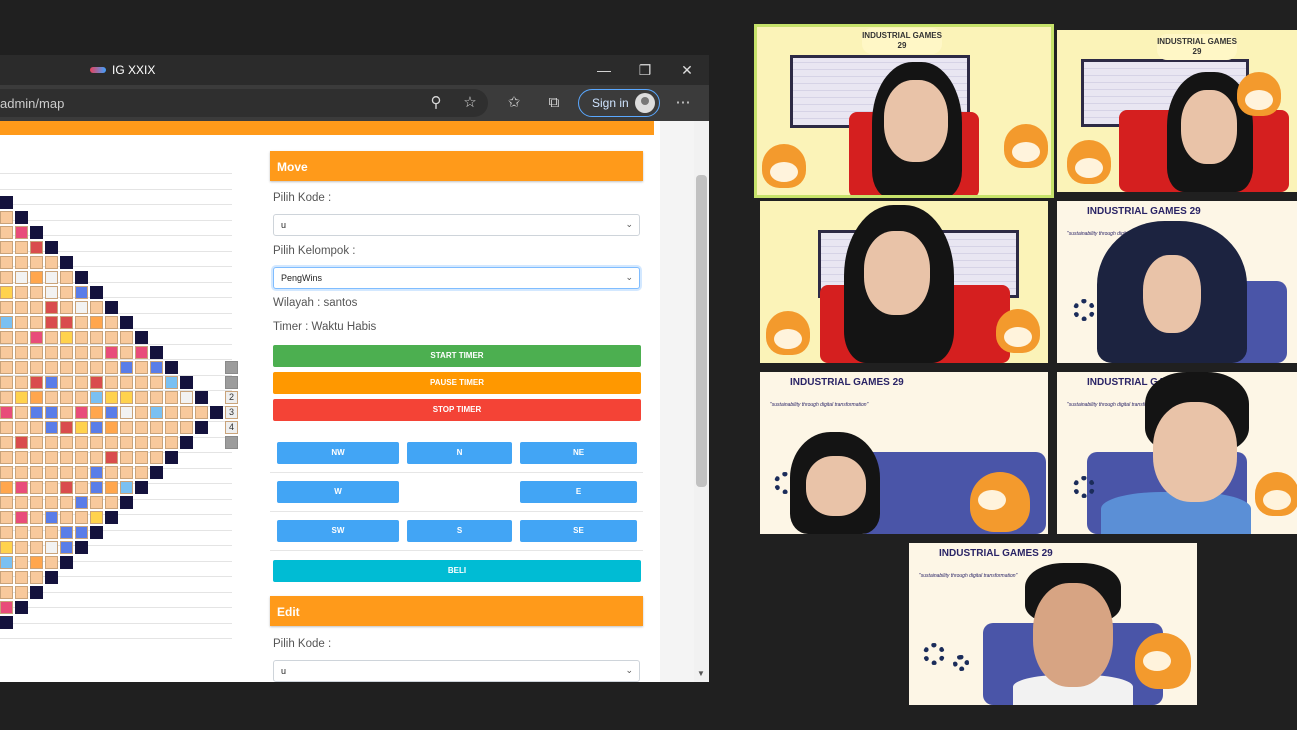 The image size is (1297, 730). What do you see at coordinates (457, 383) in the screenshot?
I see `pause-timer-button: PAUSE TIMER` at bounding box center [457, 383].